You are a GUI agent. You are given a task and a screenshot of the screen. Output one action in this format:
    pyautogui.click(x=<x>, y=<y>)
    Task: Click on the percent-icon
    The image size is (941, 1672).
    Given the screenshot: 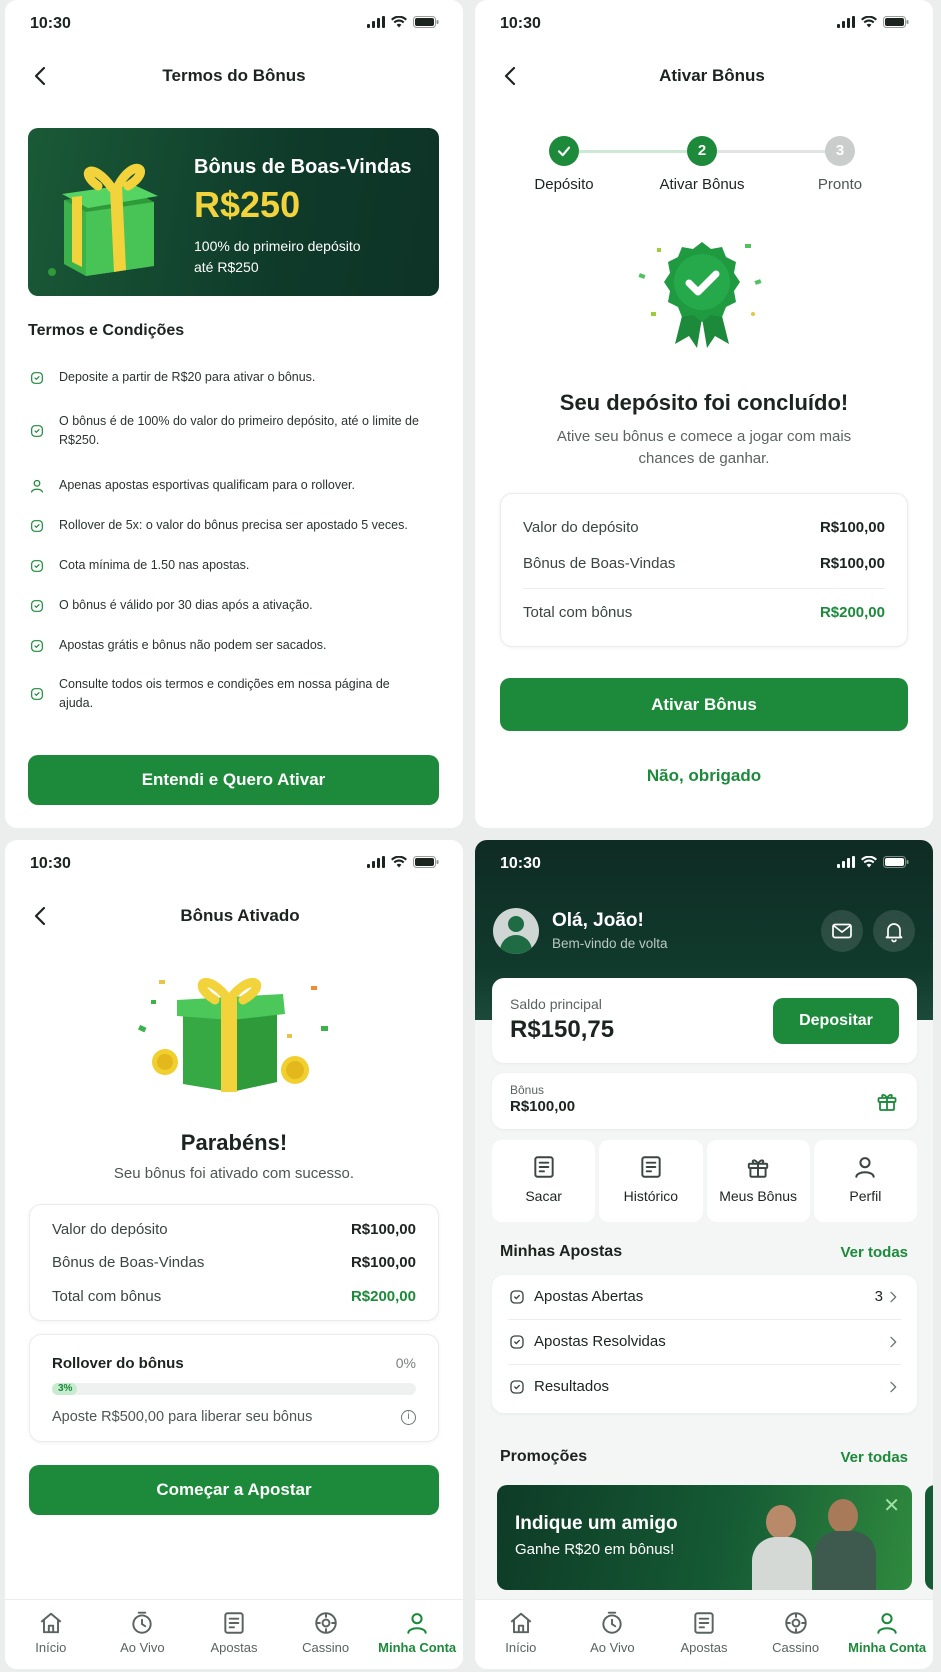 What is the action you would take?
    pyautogui.click(x=37, y=431)
    